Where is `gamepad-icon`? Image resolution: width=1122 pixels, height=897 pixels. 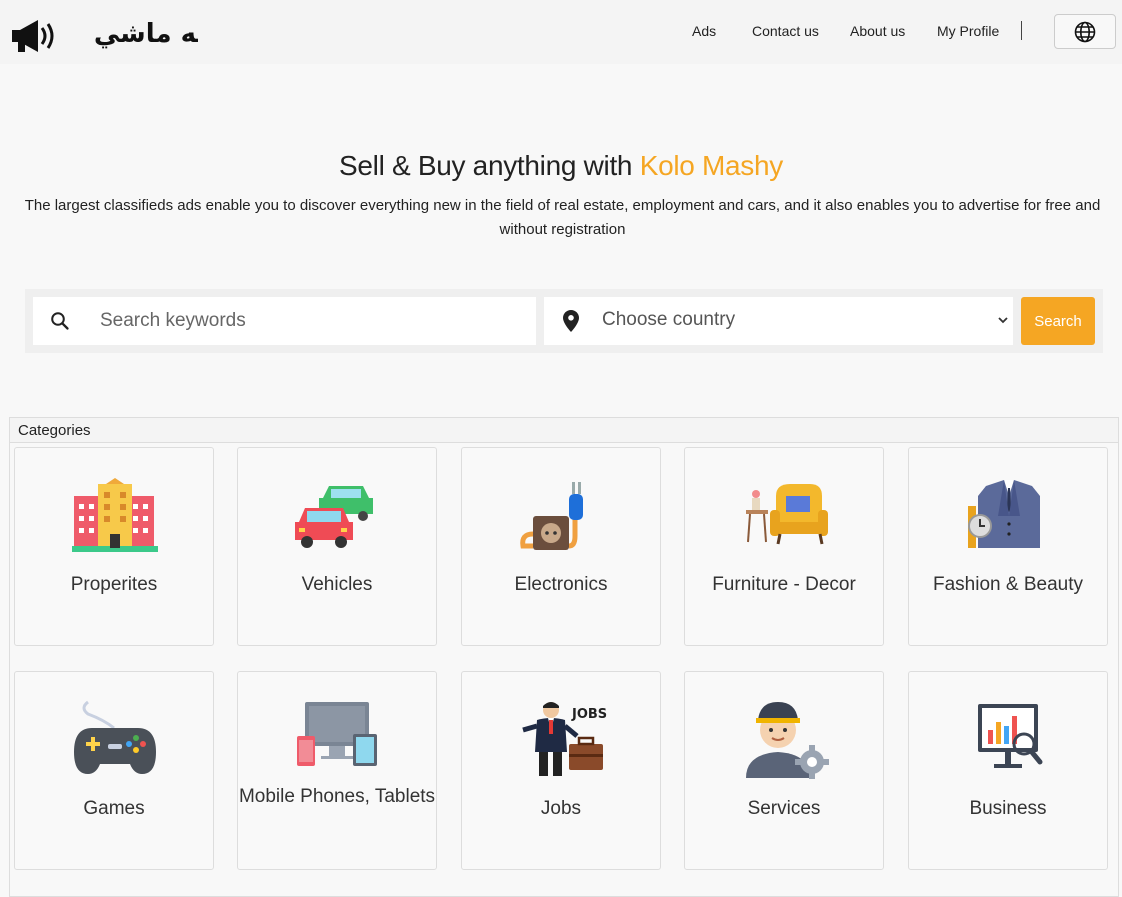 gamepad-icon is located at coordinates (115, 737).